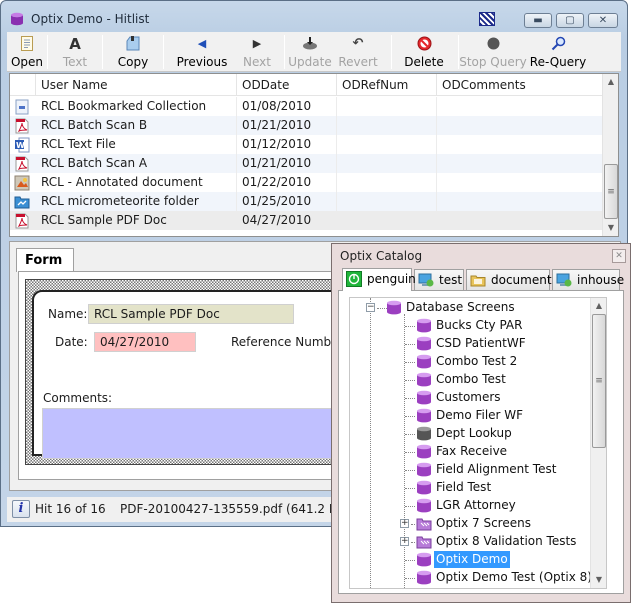 Image resolution: width=632 pixels, height=604 pixels. What do you see at coordinates (483, 523) in the screenshot?
I see `tree-label: Optix 7 Screens` at bounding box center [483, 523].